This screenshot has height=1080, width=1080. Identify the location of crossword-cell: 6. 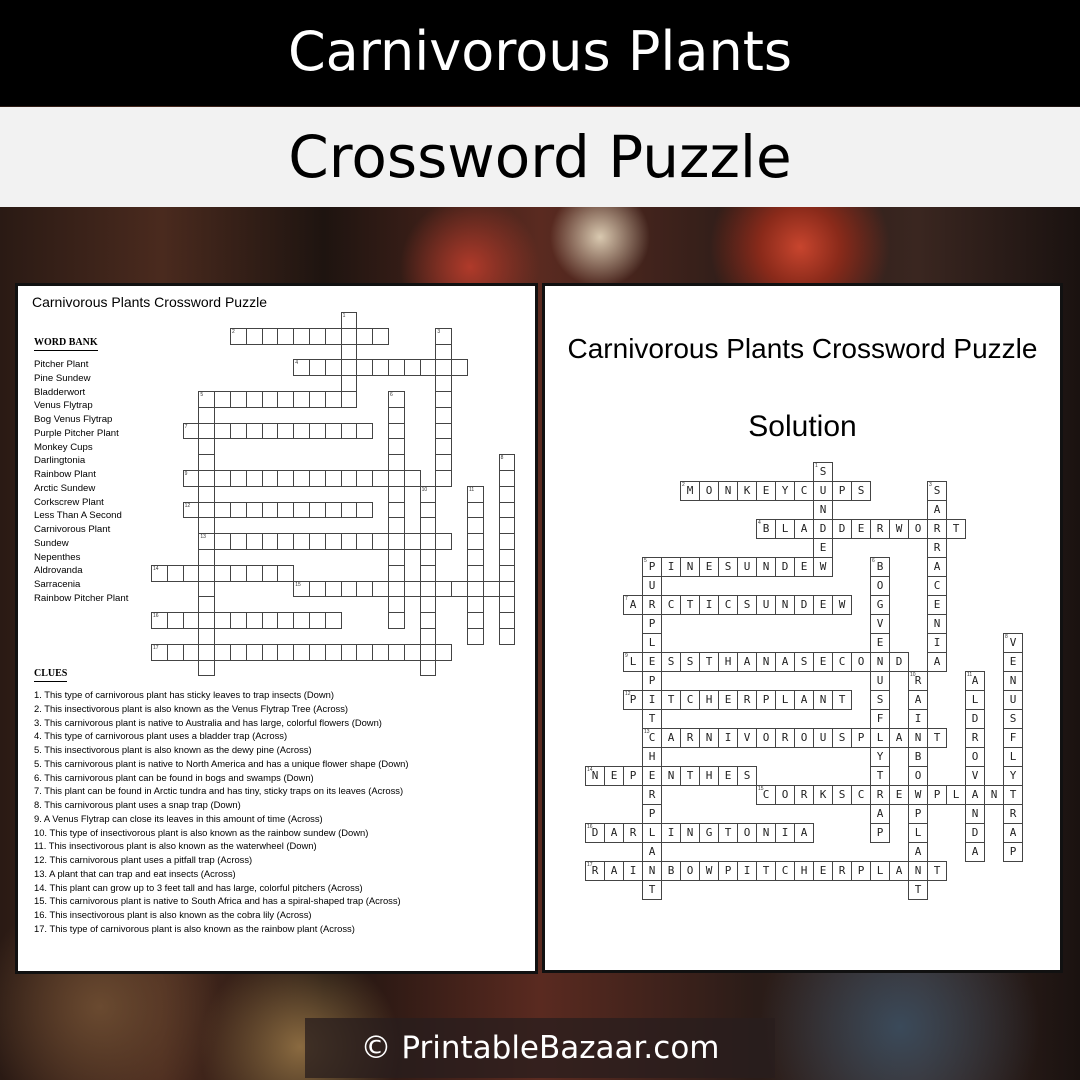
(396, 399).